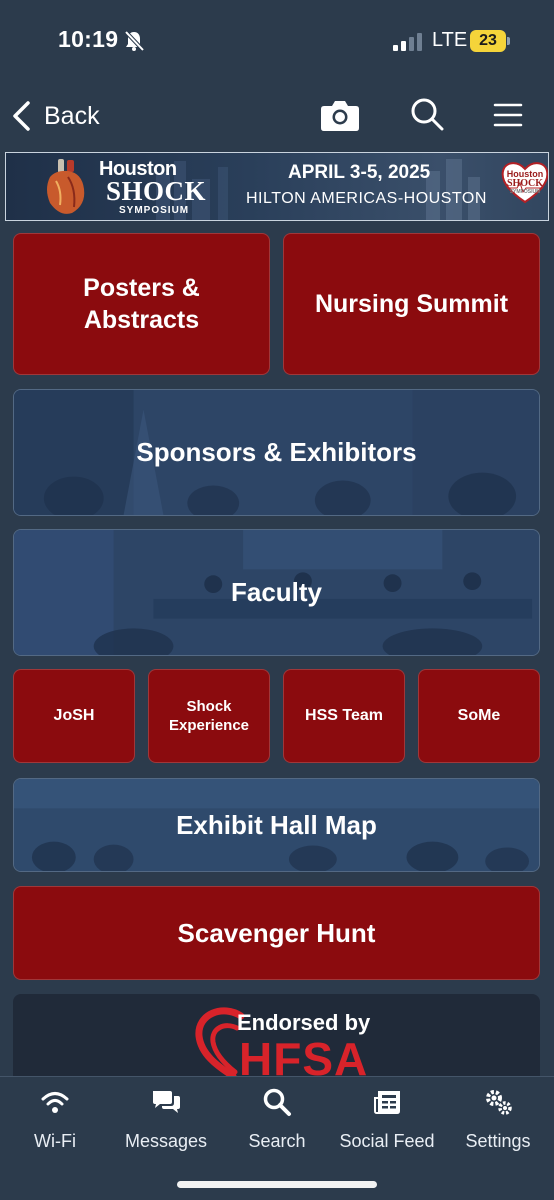 Image resolution: width=554 pixels, height=1200 pixels. I want to click on status-bar: 10:19 LTE 23, so click(277, 42).